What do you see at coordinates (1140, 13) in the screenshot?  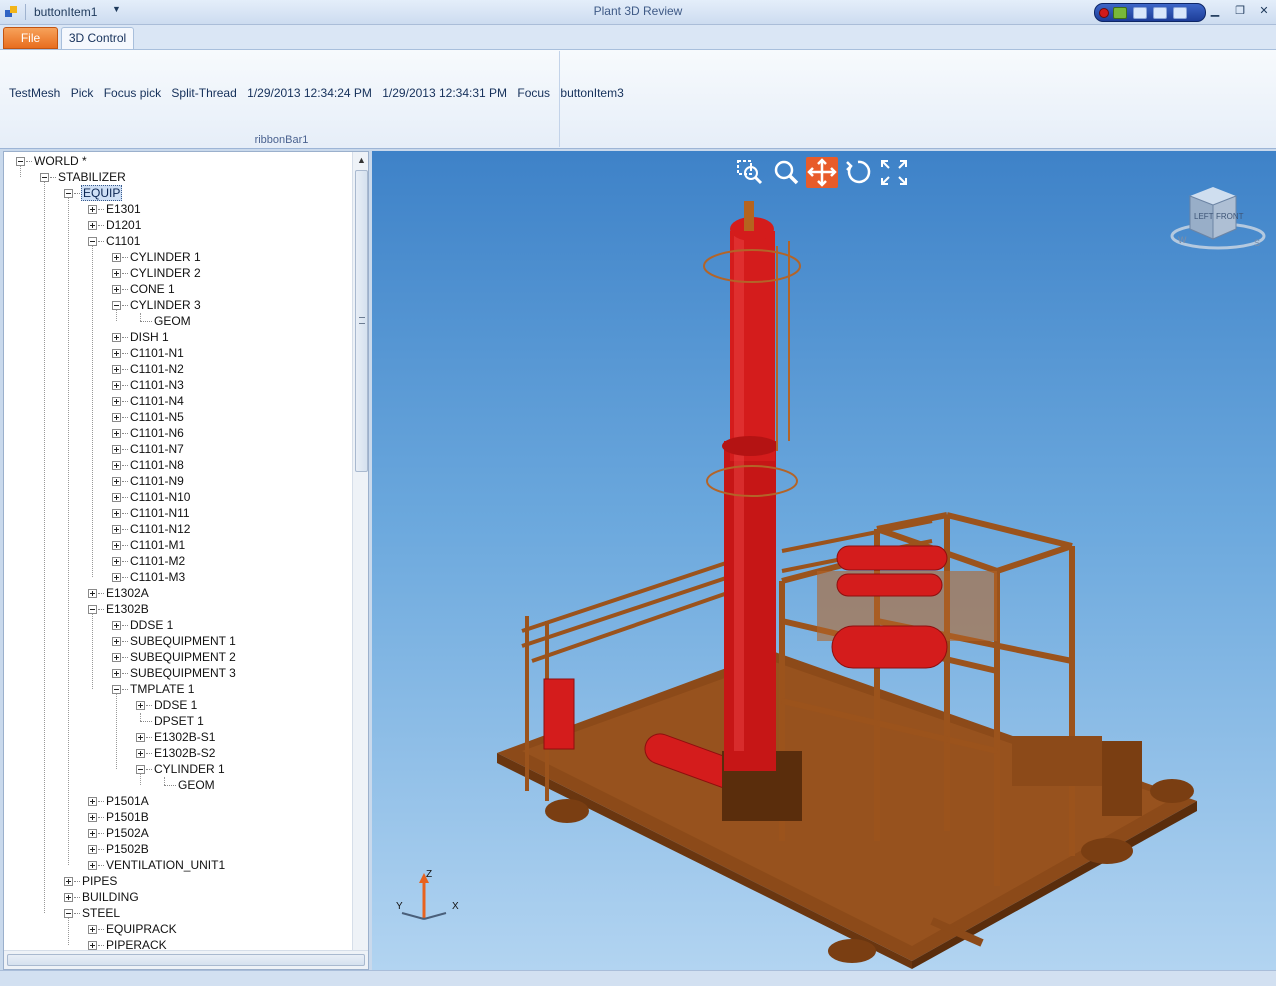 I see `tray-window-icon` at bounding box center [1140, 13].